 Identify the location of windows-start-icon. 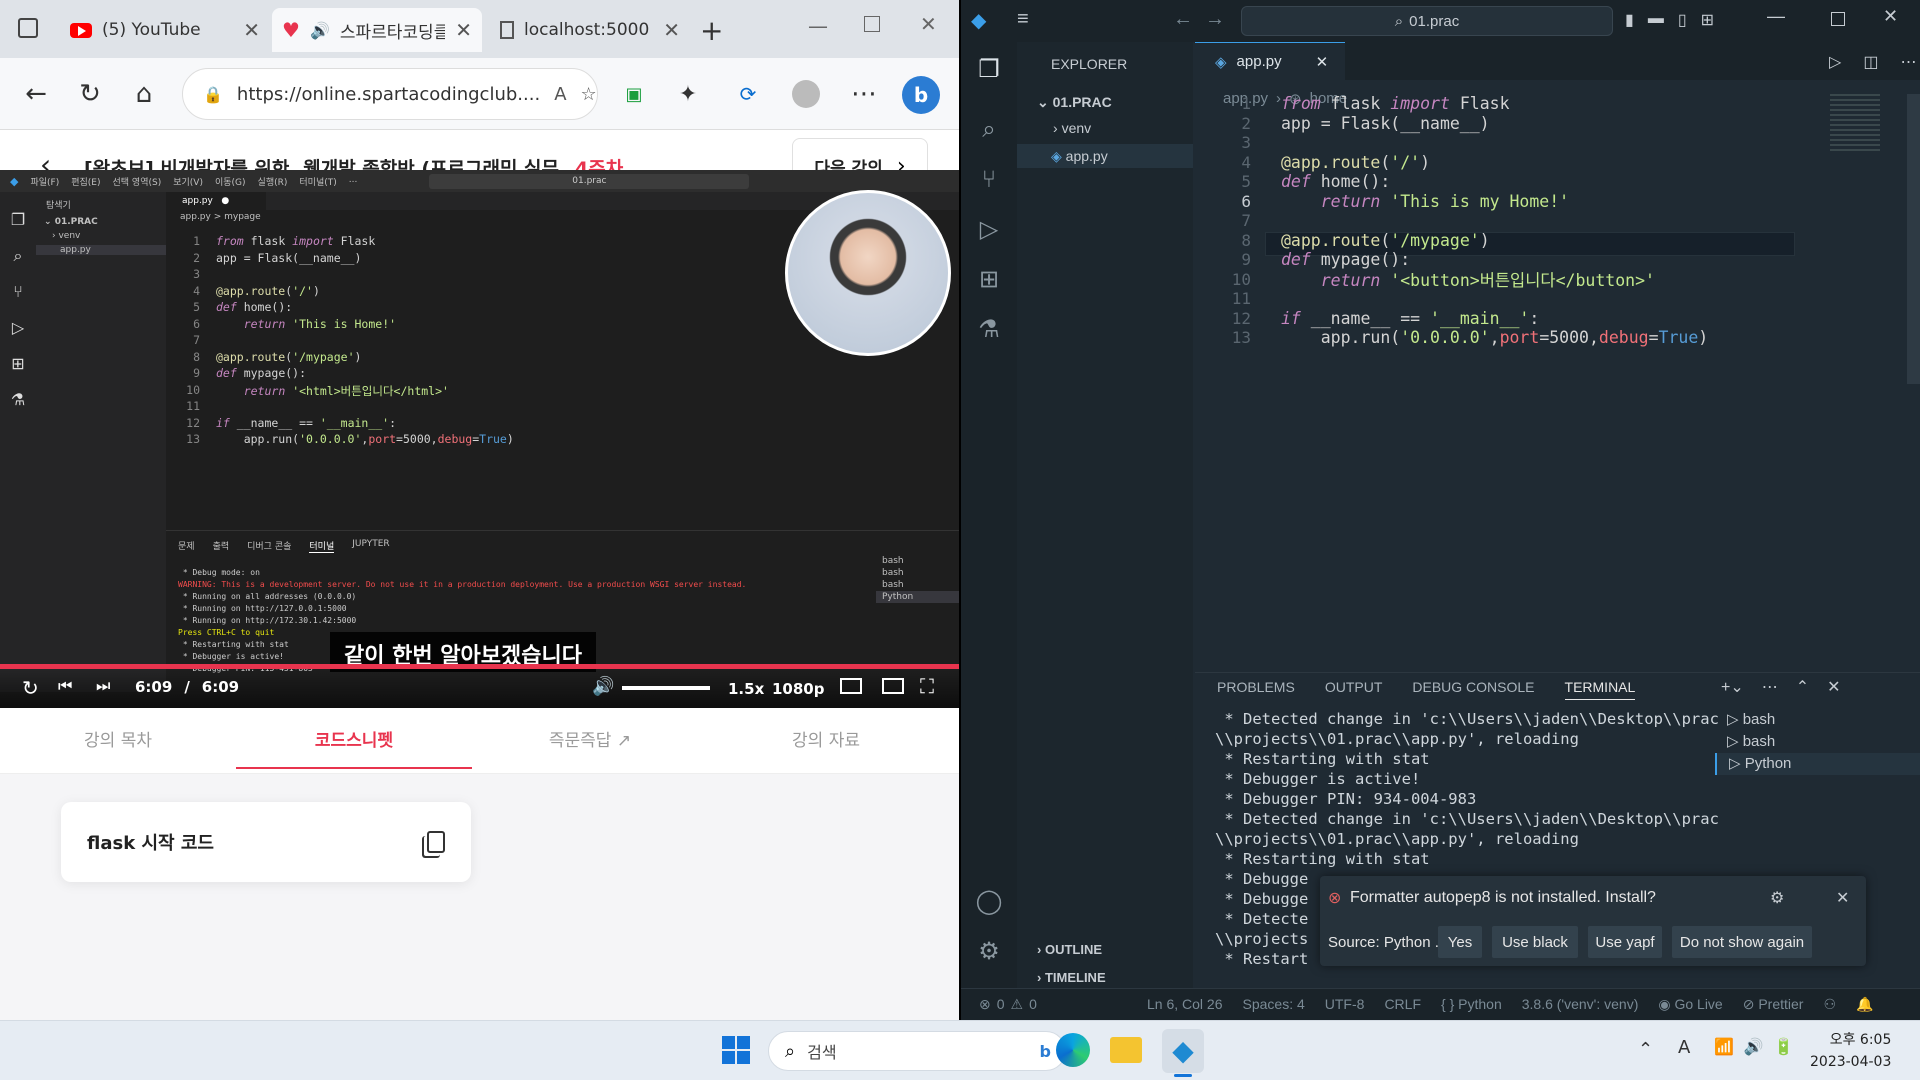
(736, 1050).